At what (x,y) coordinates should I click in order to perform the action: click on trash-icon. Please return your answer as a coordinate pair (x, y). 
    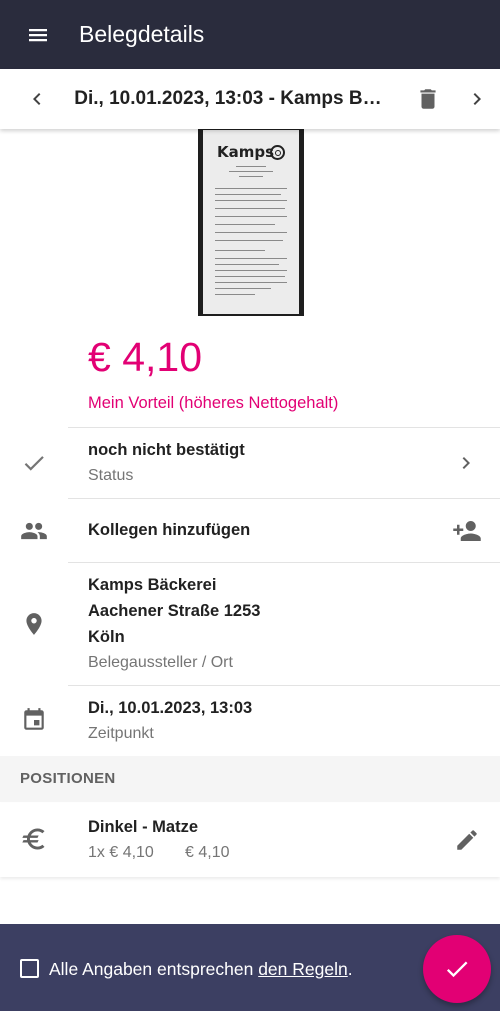
    Looking at the image, I should click on (428, 99).